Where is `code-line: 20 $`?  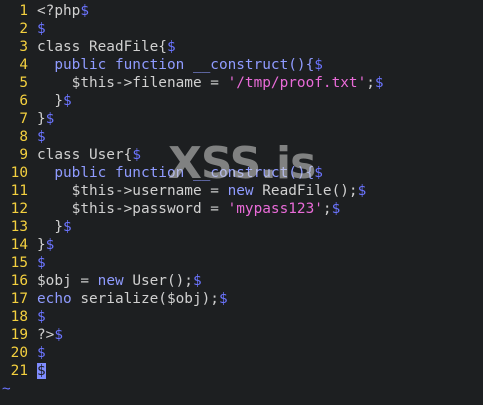 code-line: 20 $ is located at coordinates (241, 353).